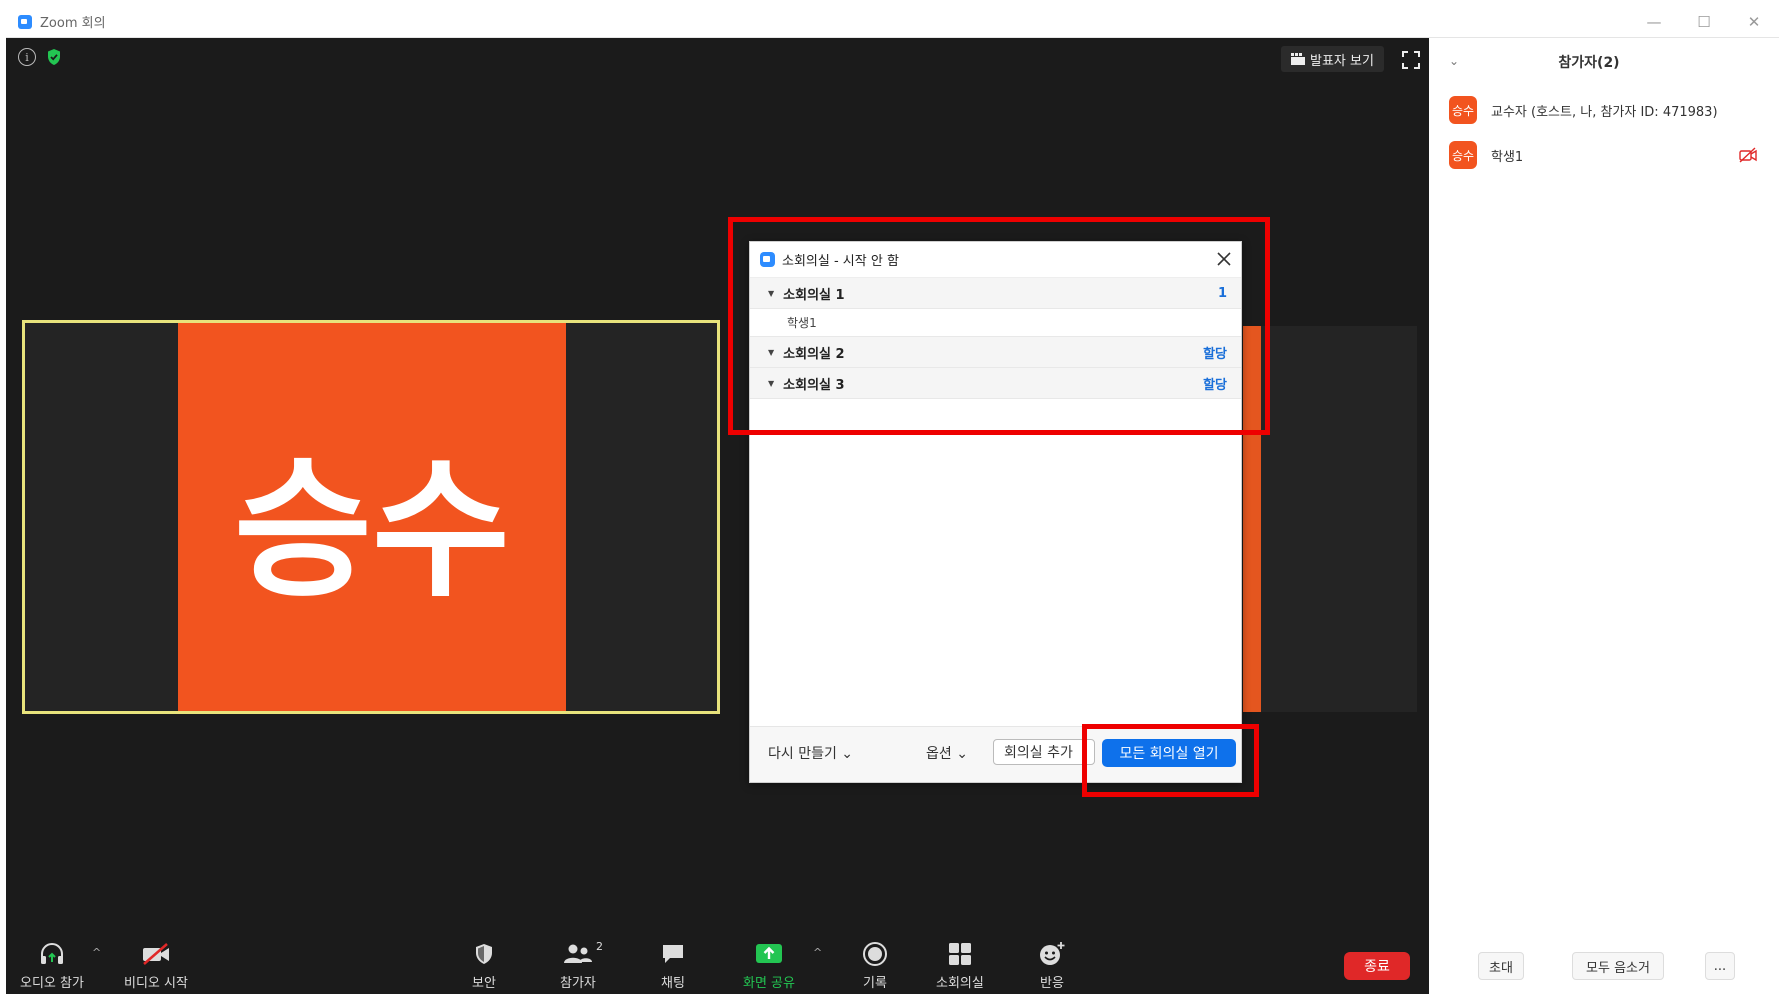 Image resolution: width=1779 pixels, height=994 pixels. Describe the element at coordinates (1052, 965) in the screenshot. I see `reactions-button: 반응` at that location.